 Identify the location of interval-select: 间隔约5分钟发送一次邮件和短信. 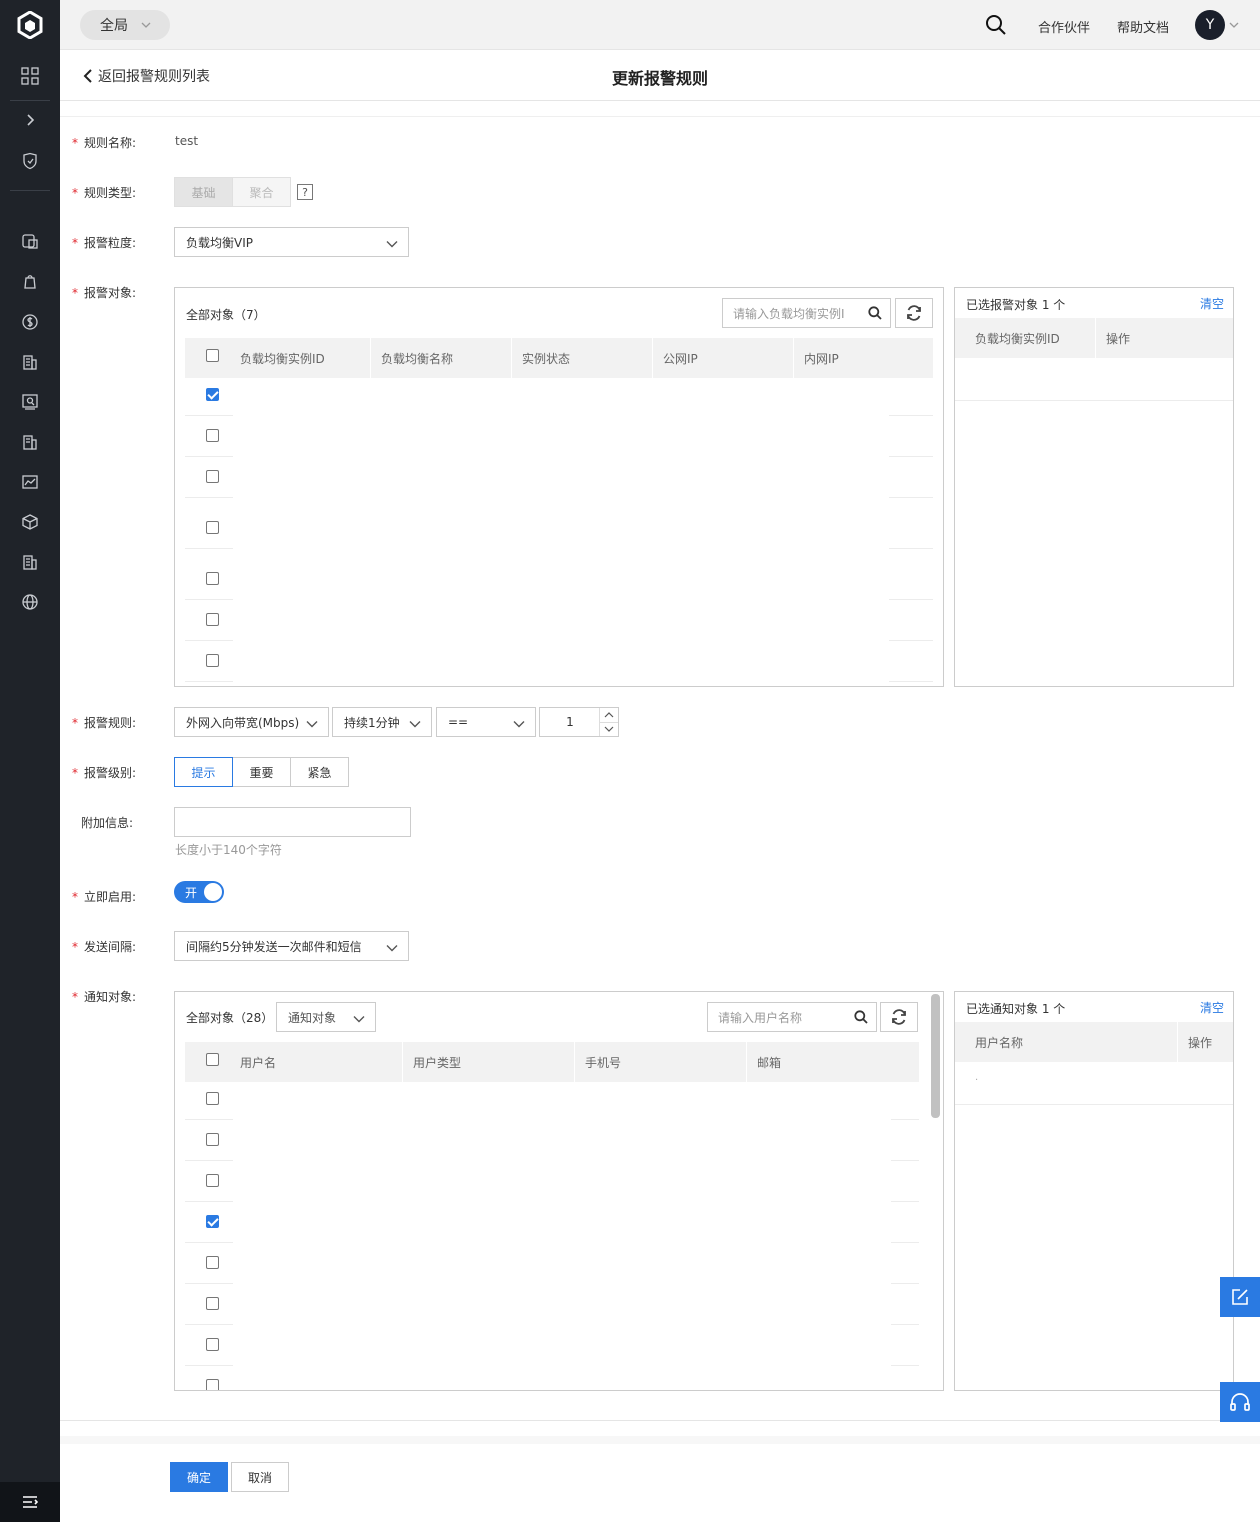
(291, 946).